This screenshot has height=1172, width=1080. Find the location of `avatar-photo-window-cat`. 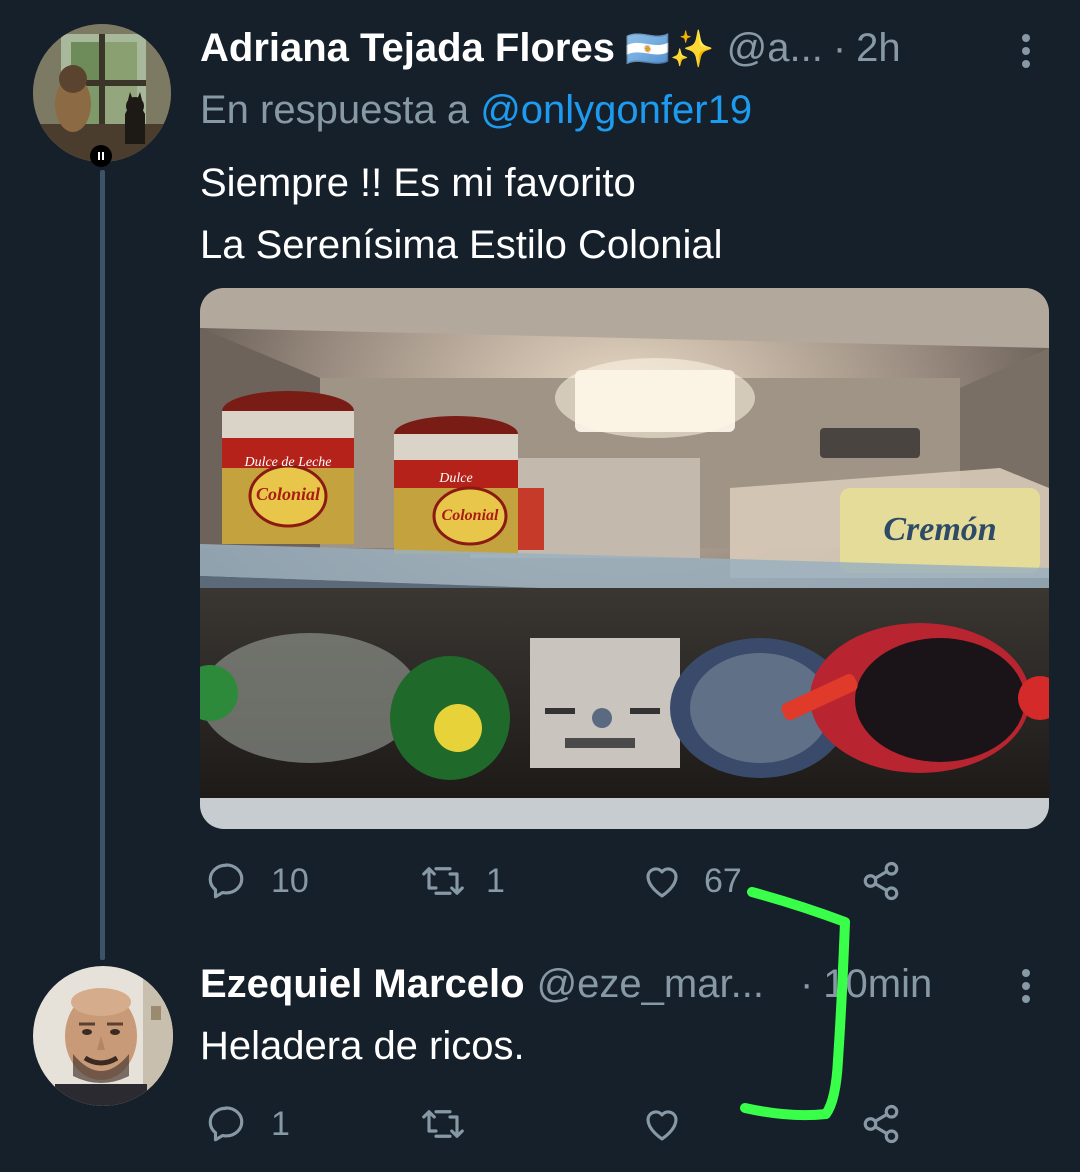

avatar-photo-window-cat is located at coordinates (102, 93).